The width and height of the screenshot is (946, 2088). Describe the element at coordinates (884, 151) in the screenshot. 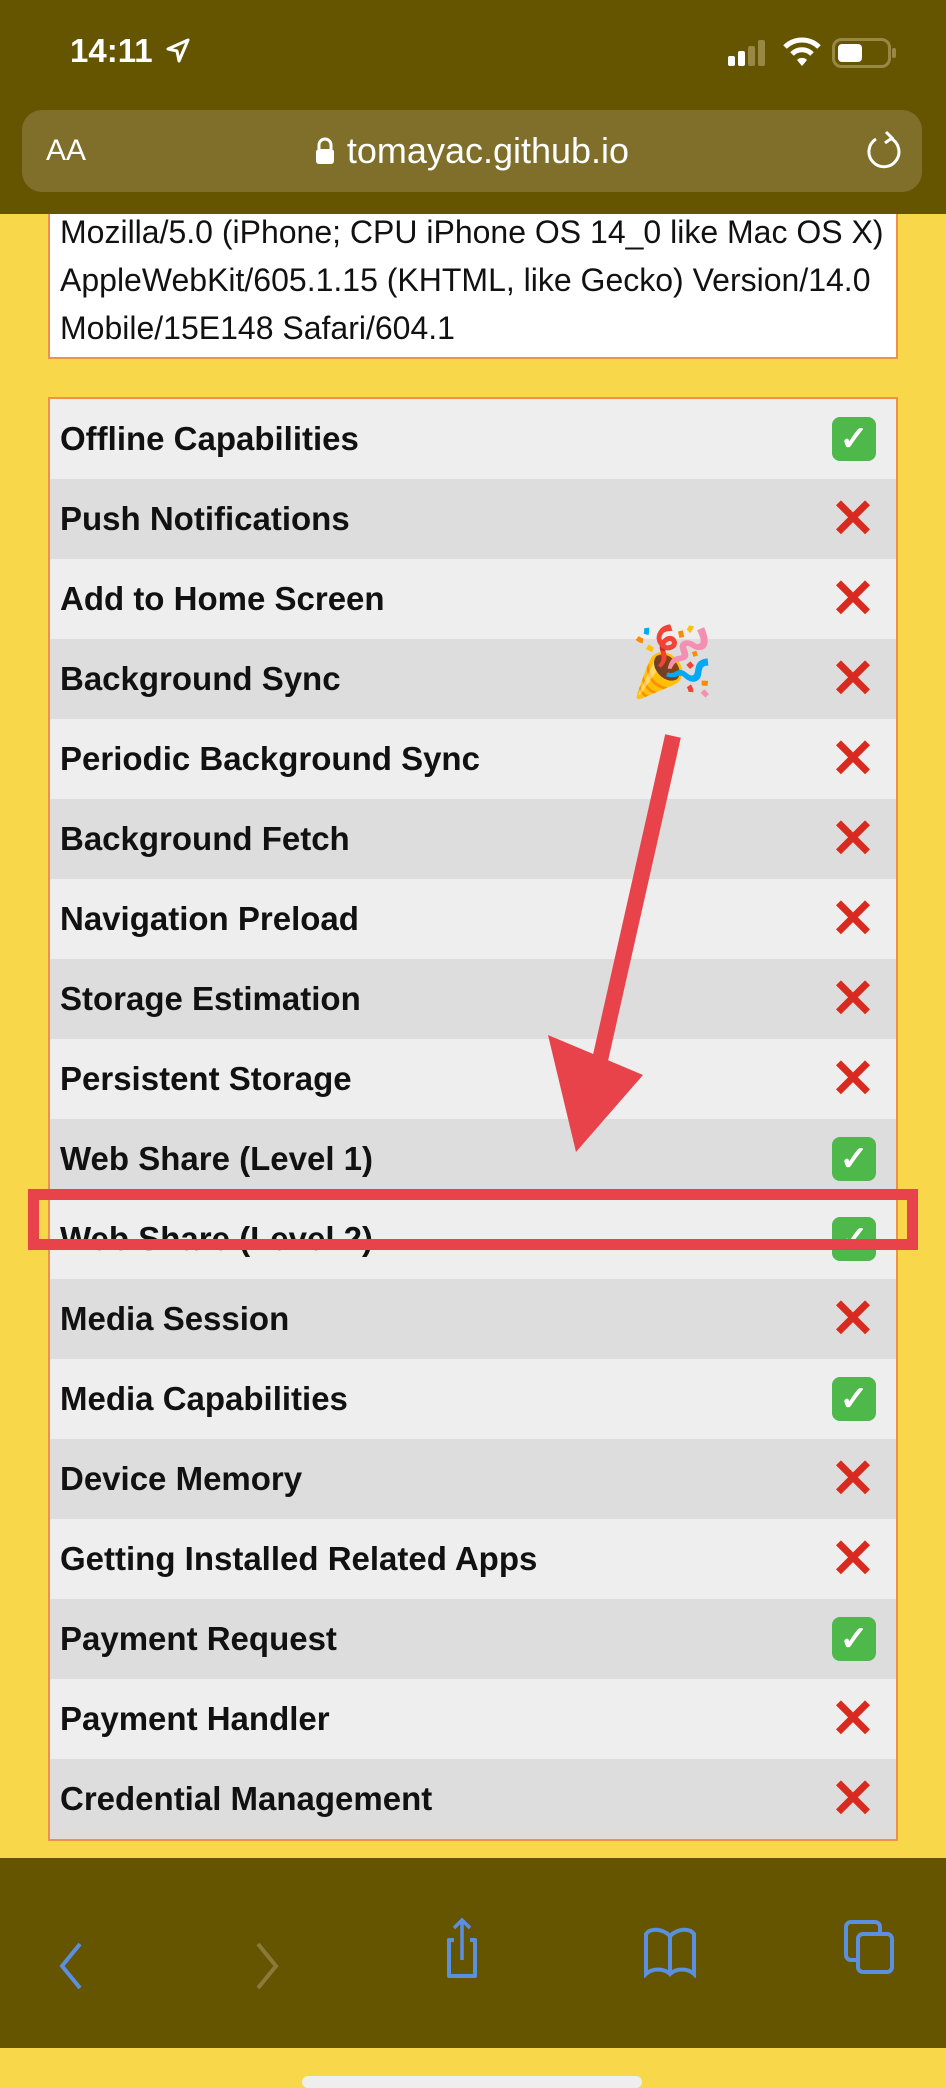

I see `reload-icon` at that location.